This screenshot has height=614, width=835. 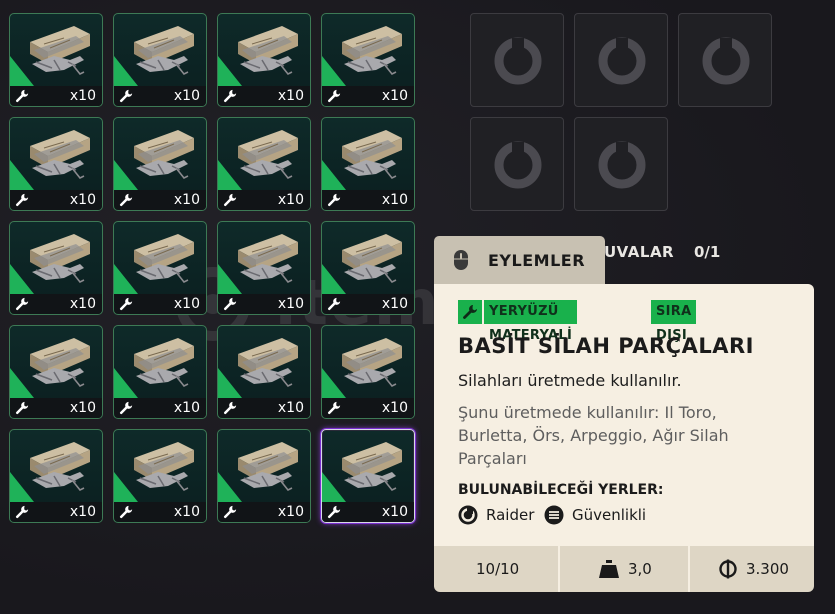 What do you see at coordinates (606, 346) in the screenshot?
I see `item-title: BASİT SİLAH PARÇALARI` at bounding box center [606, 346].